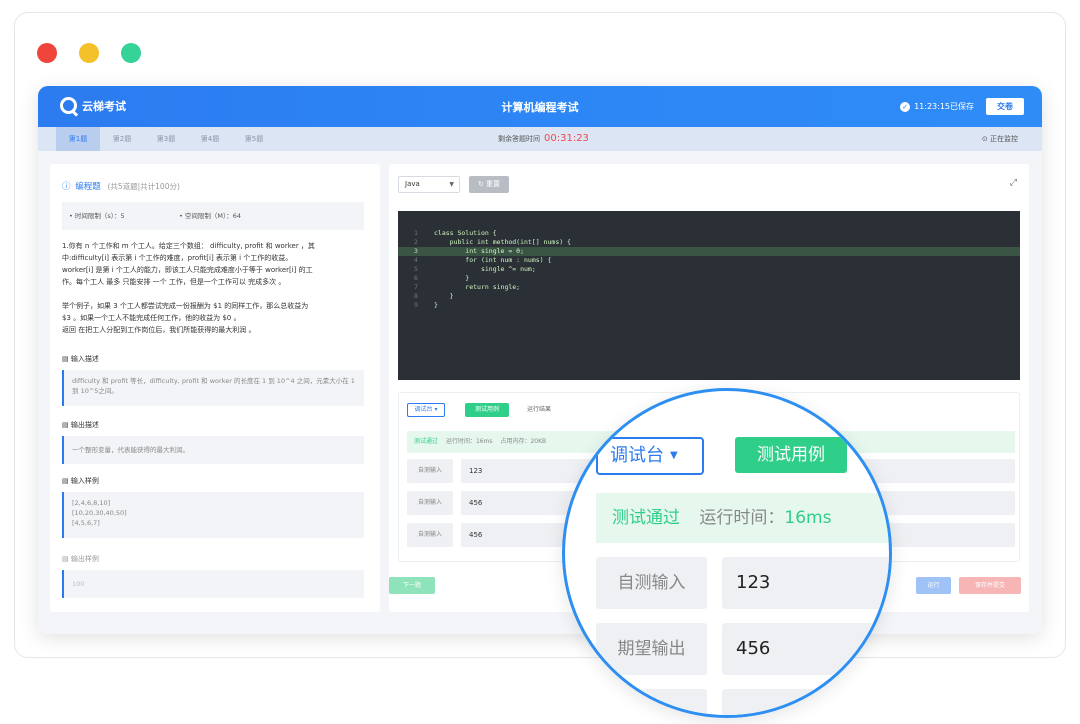 The height and width of the screenshot is (724, 1080). I want to click on magnified-io-row: 期望输出 456, so click(742, 649).